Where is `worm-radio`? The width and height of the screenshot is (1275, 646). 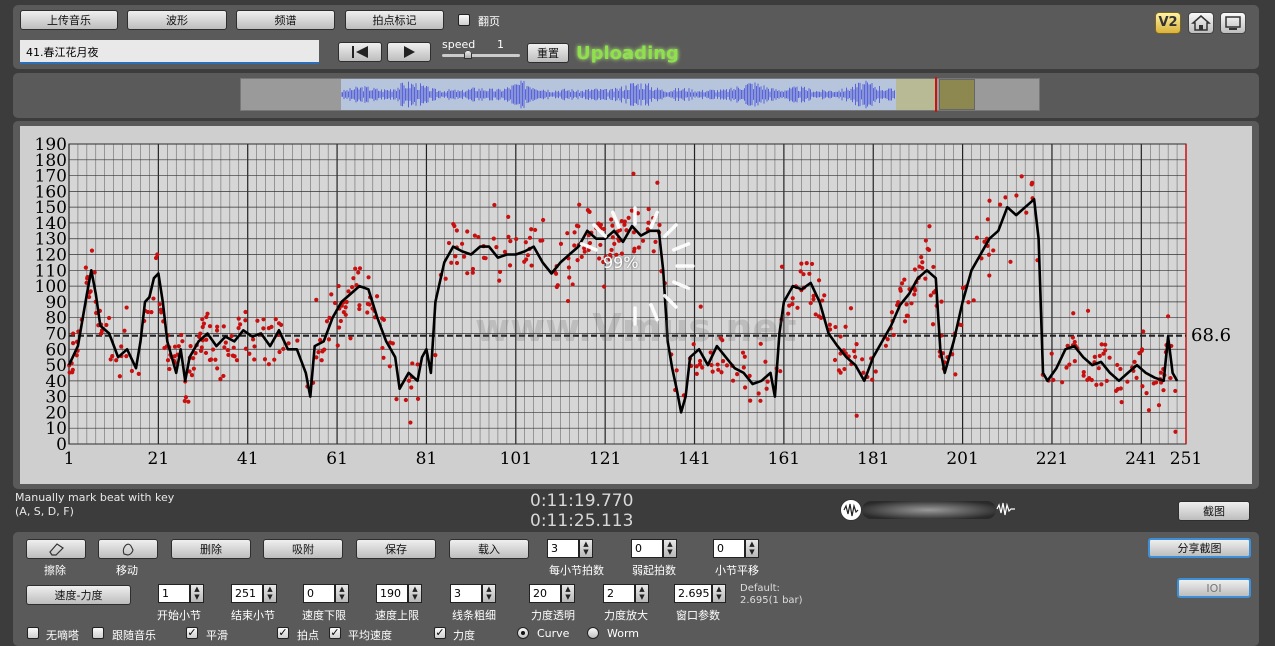 worm-radio is located at coordinates (593, 633).